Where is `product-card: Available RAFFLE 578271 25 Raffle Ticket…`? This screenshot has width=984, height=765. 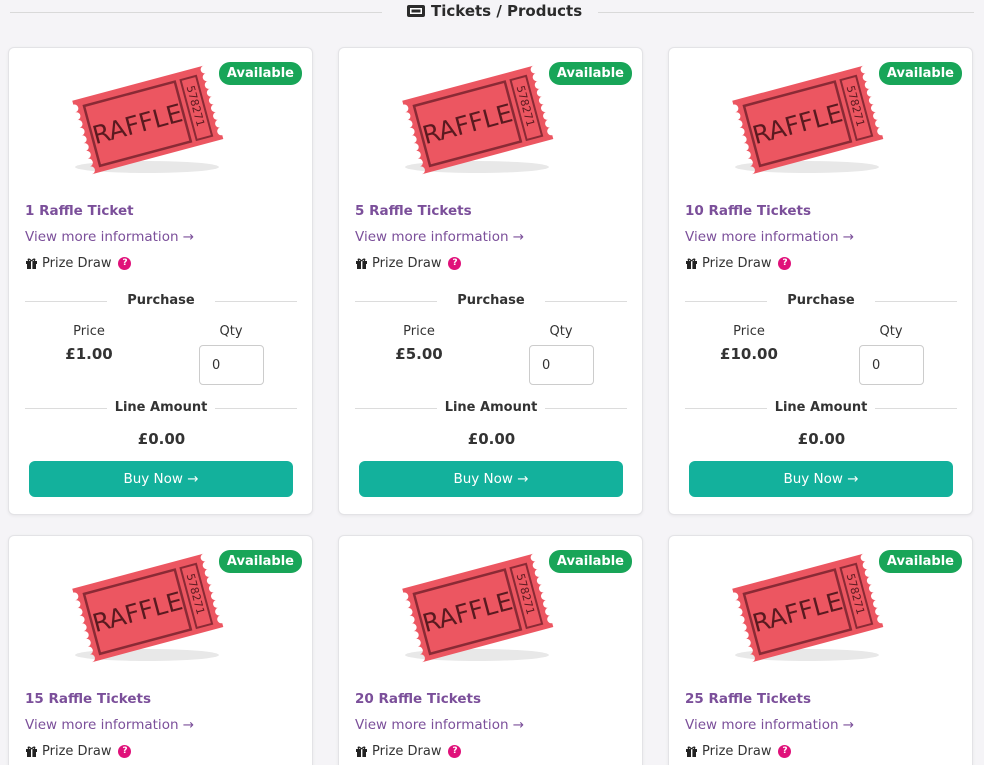
product-card: Available RAFFLE 578271 25 Raffle Ticket… is located at coordinates (820, 650).